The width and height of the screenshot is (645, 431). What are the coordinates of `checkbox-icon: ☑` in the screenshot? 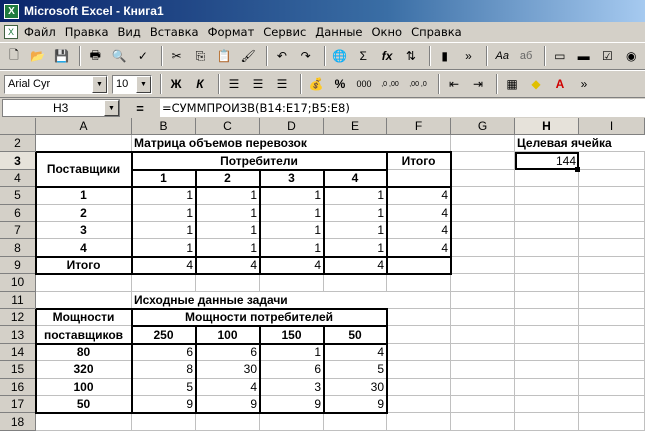 It's located at (608, 56).